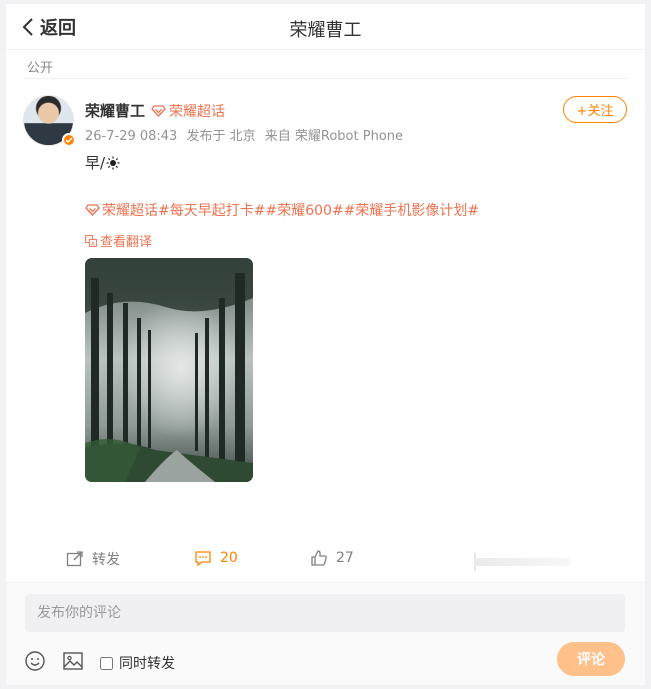 Image resolution: width=651 pixels, height=689 pixels. I want to click on post-source: 来自 荣耀Robot Phone, so click(334, 136).